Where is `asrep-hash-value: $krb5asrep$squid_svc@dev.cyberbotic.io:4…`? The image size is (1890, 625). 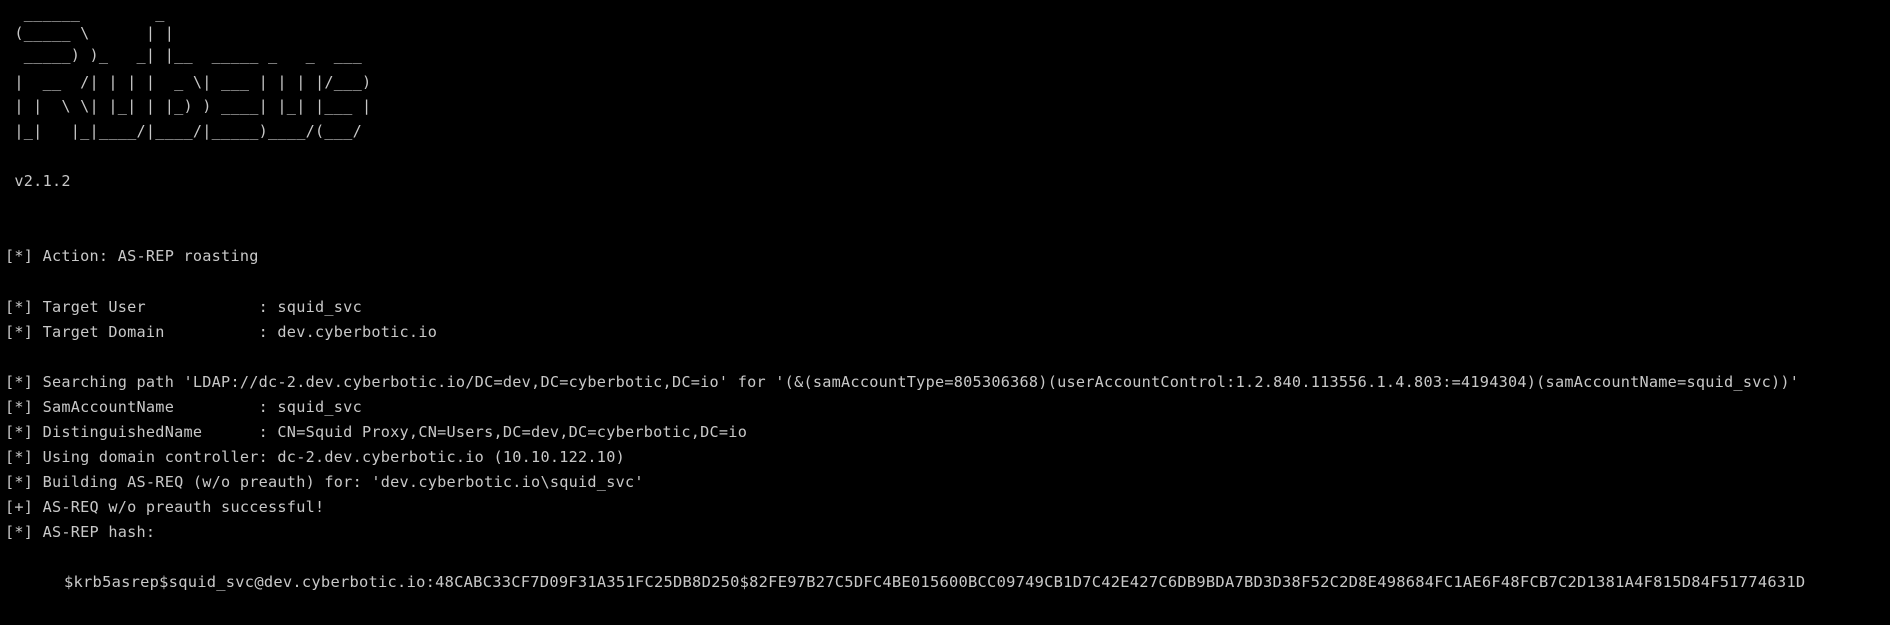
asrep-hash-value: $krb5asrep$squid_svc@dev.cyberbotic.io:4… is located at coordinates (935, 582).